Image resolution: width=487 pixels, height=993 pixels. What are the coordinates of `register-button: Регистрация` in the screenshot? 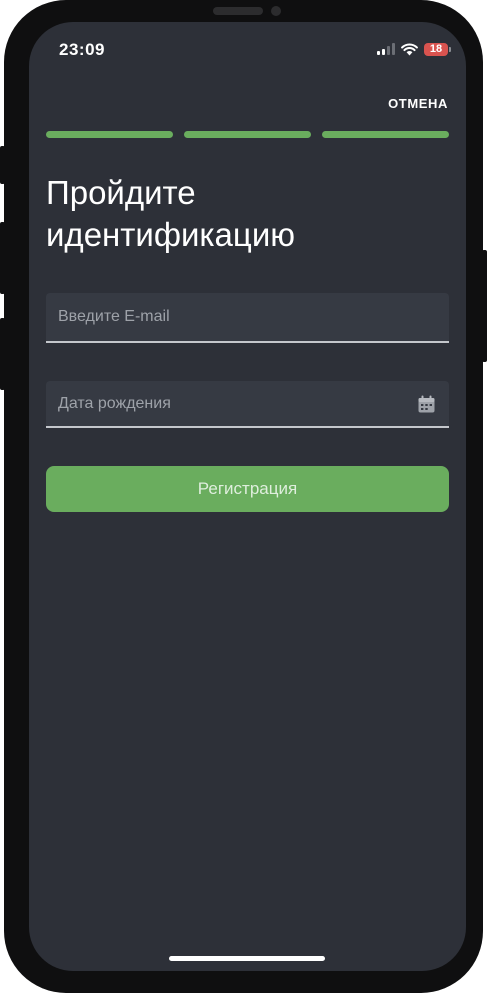 It's located at (247, 489).